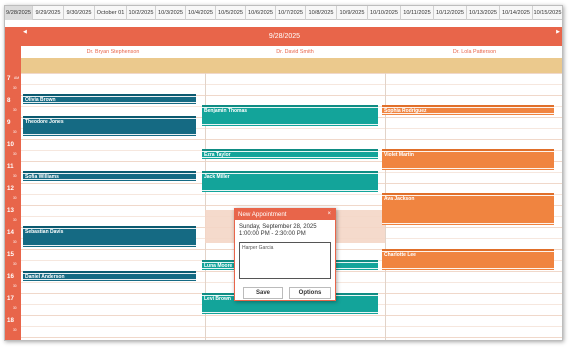  Describe the element at coordinates (547, 13) in the screenshot. I see `date-tab: 10/15/2025` at that location.